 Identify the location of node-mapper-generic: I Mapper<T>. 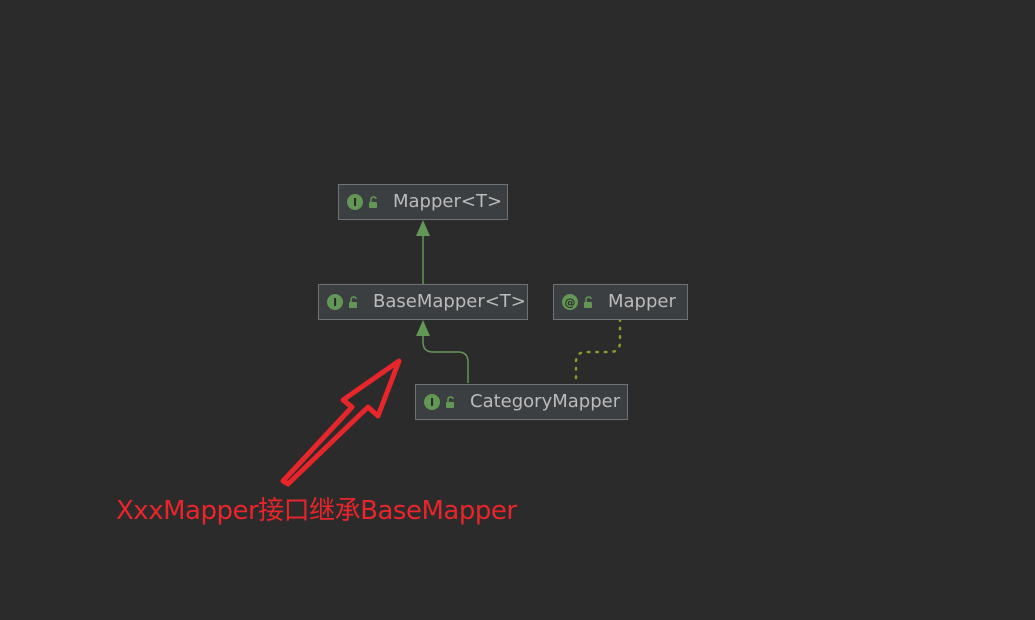
(423, 202).